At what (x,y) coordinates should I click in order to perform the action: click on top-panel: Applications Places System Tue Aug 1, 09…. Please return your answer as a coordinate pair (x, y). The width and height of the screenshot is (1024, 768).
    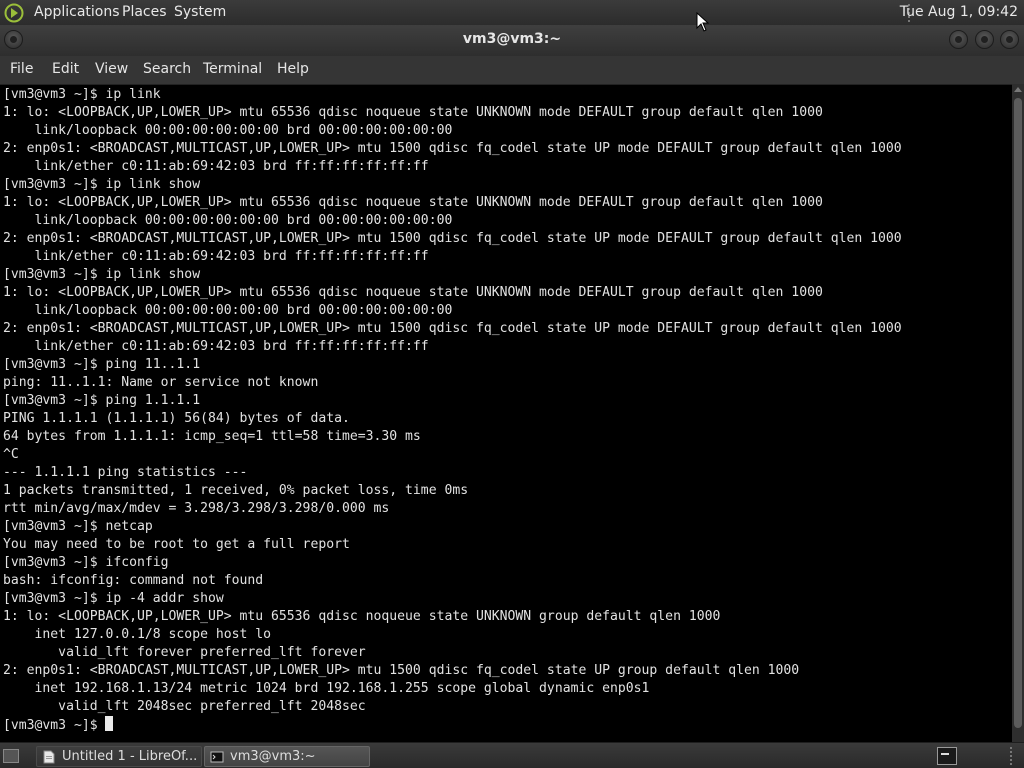
    Looking at the image, I should click on (512, 12).